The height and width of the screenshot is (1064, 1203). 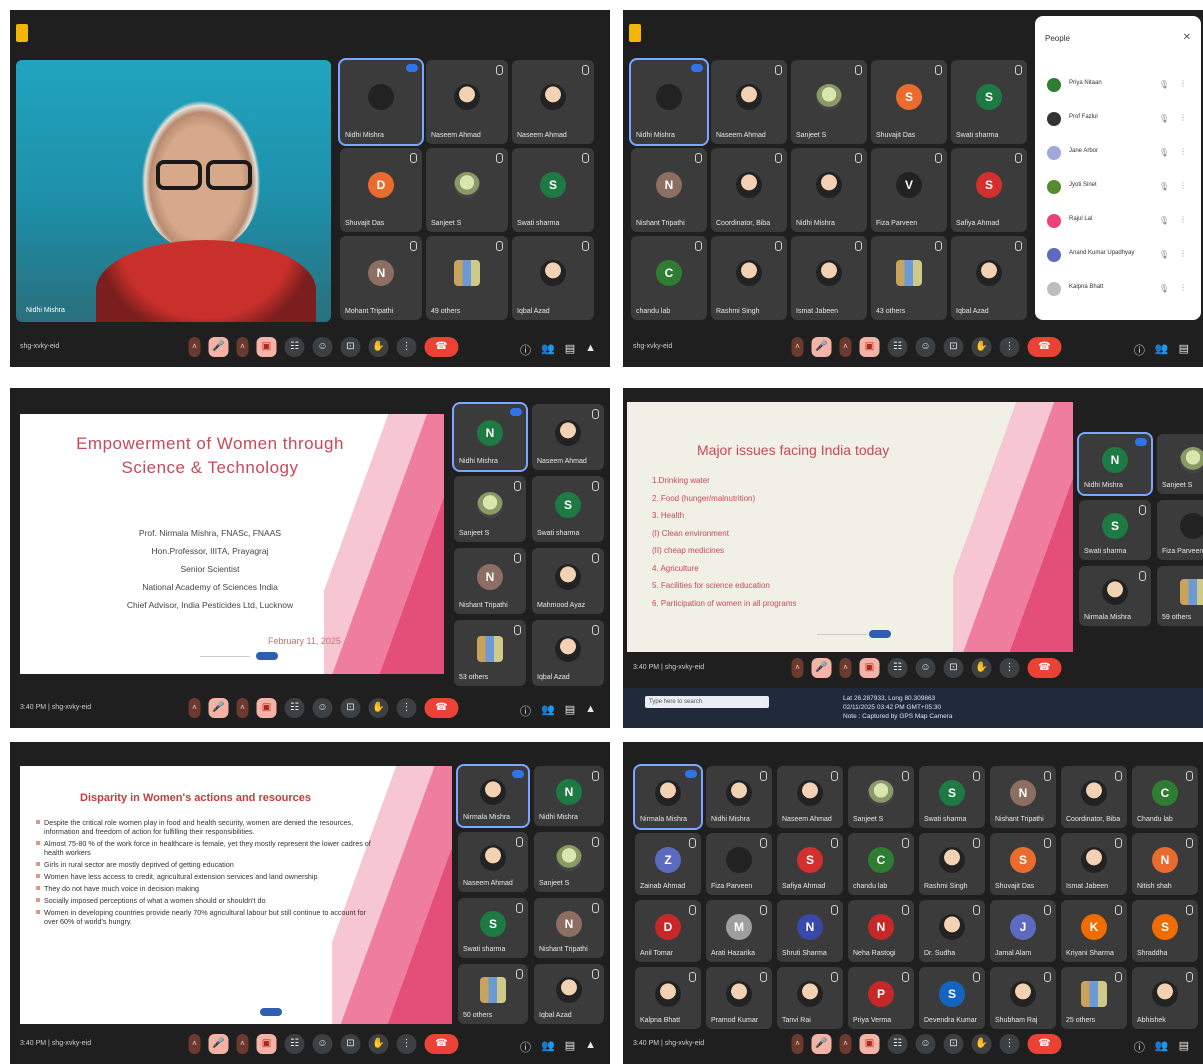 I want to click on participant-tile: 53 others, so click(x=490, y=653).